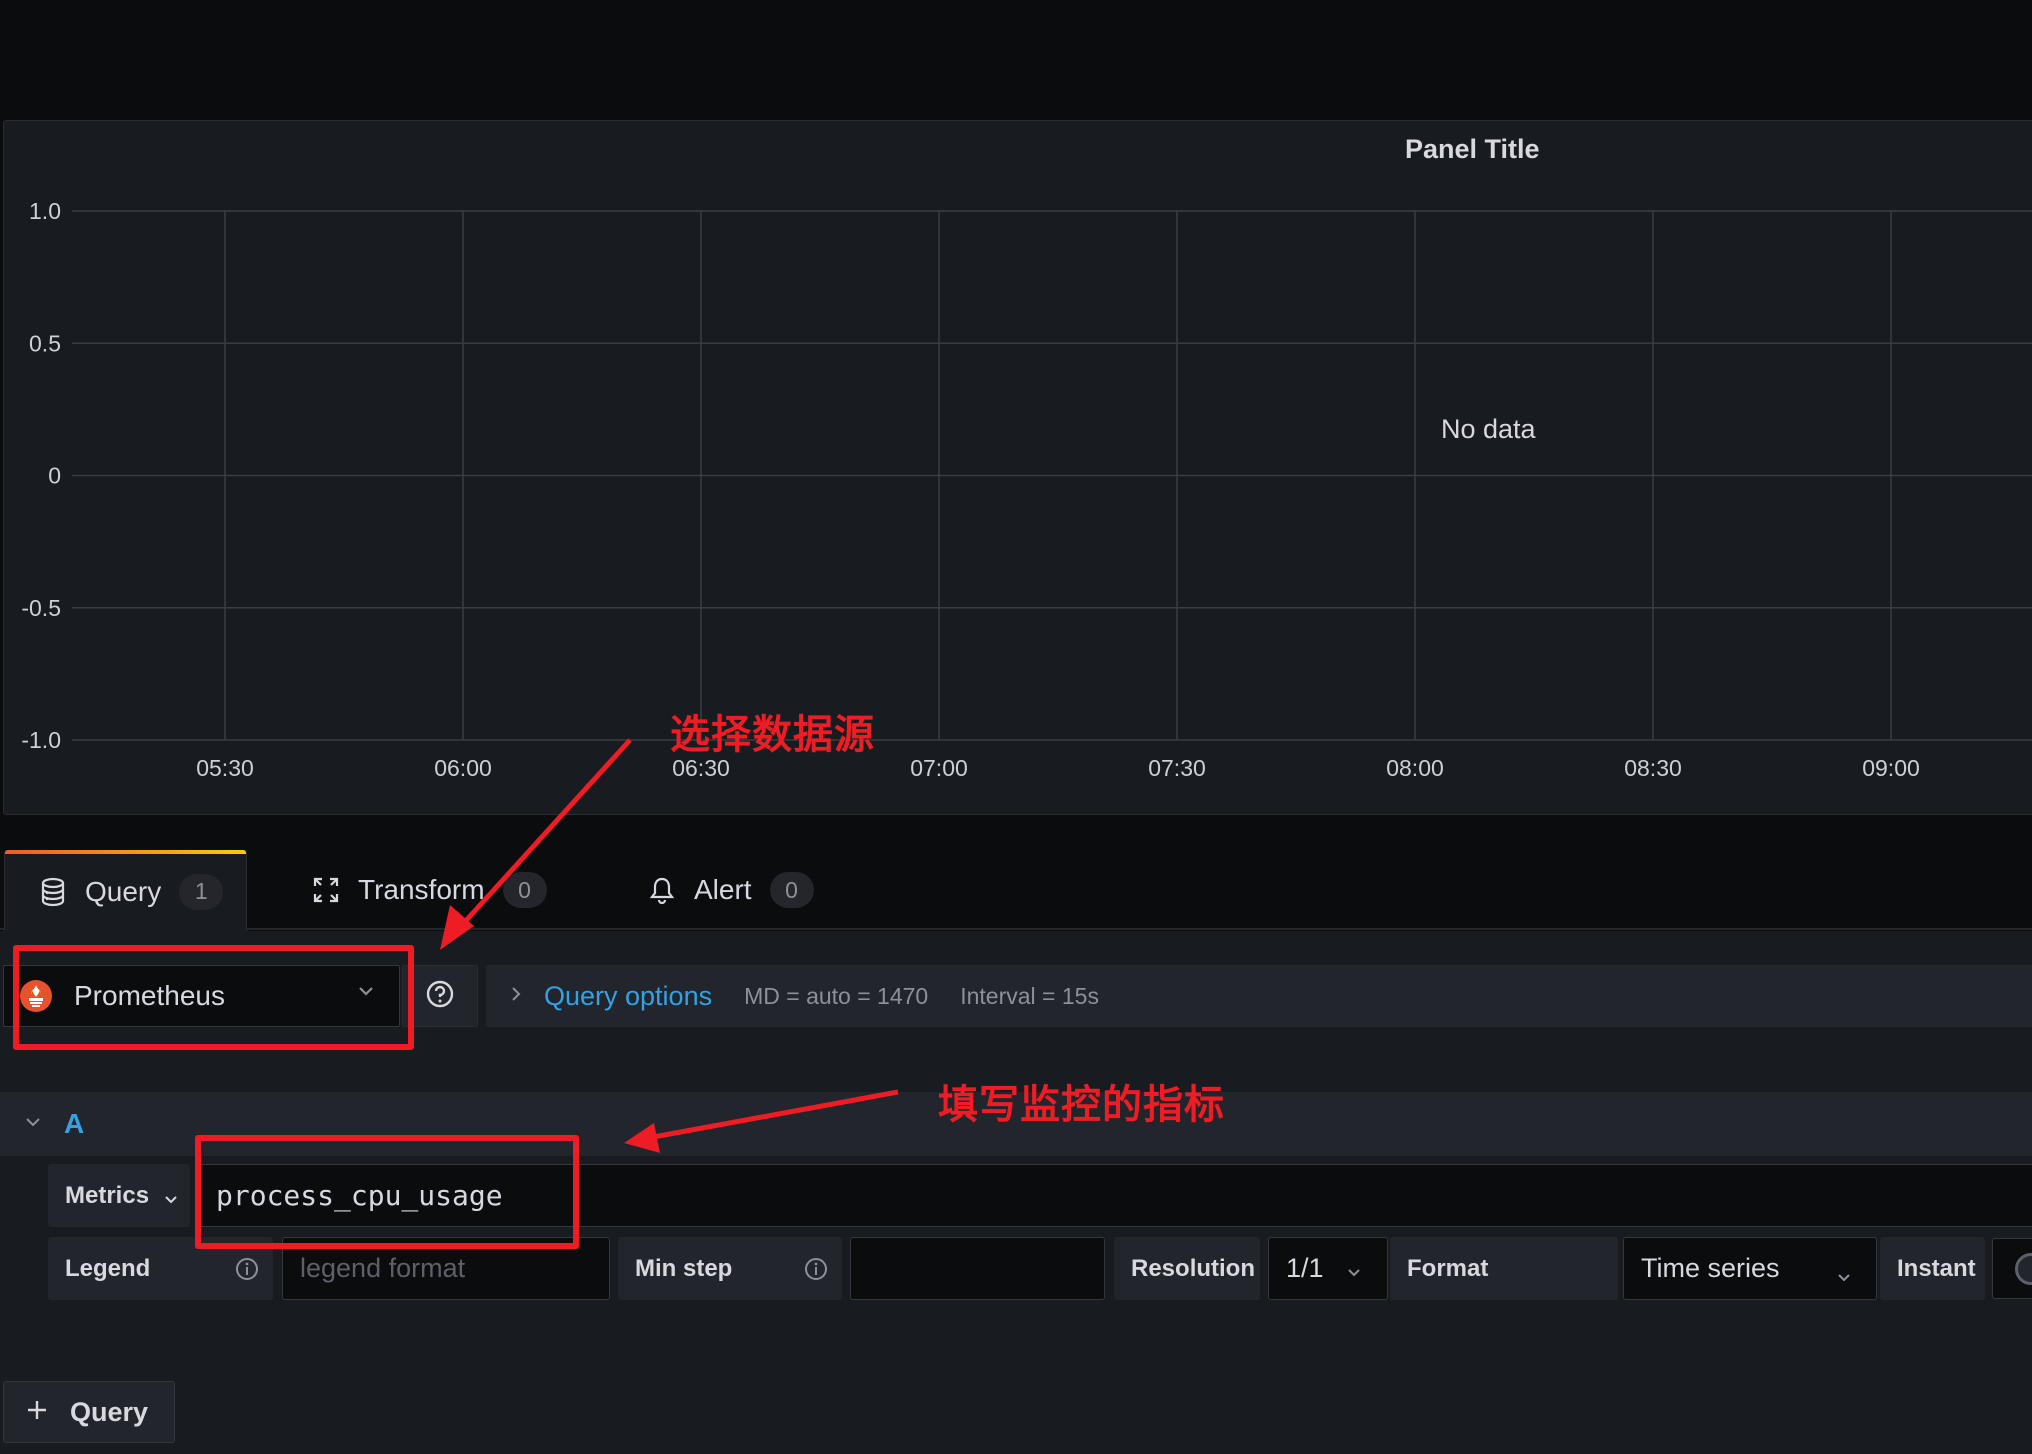 This screenshot has height=1454, width=2032. I want to click on no-data-message: No data, so click(1488, 429).